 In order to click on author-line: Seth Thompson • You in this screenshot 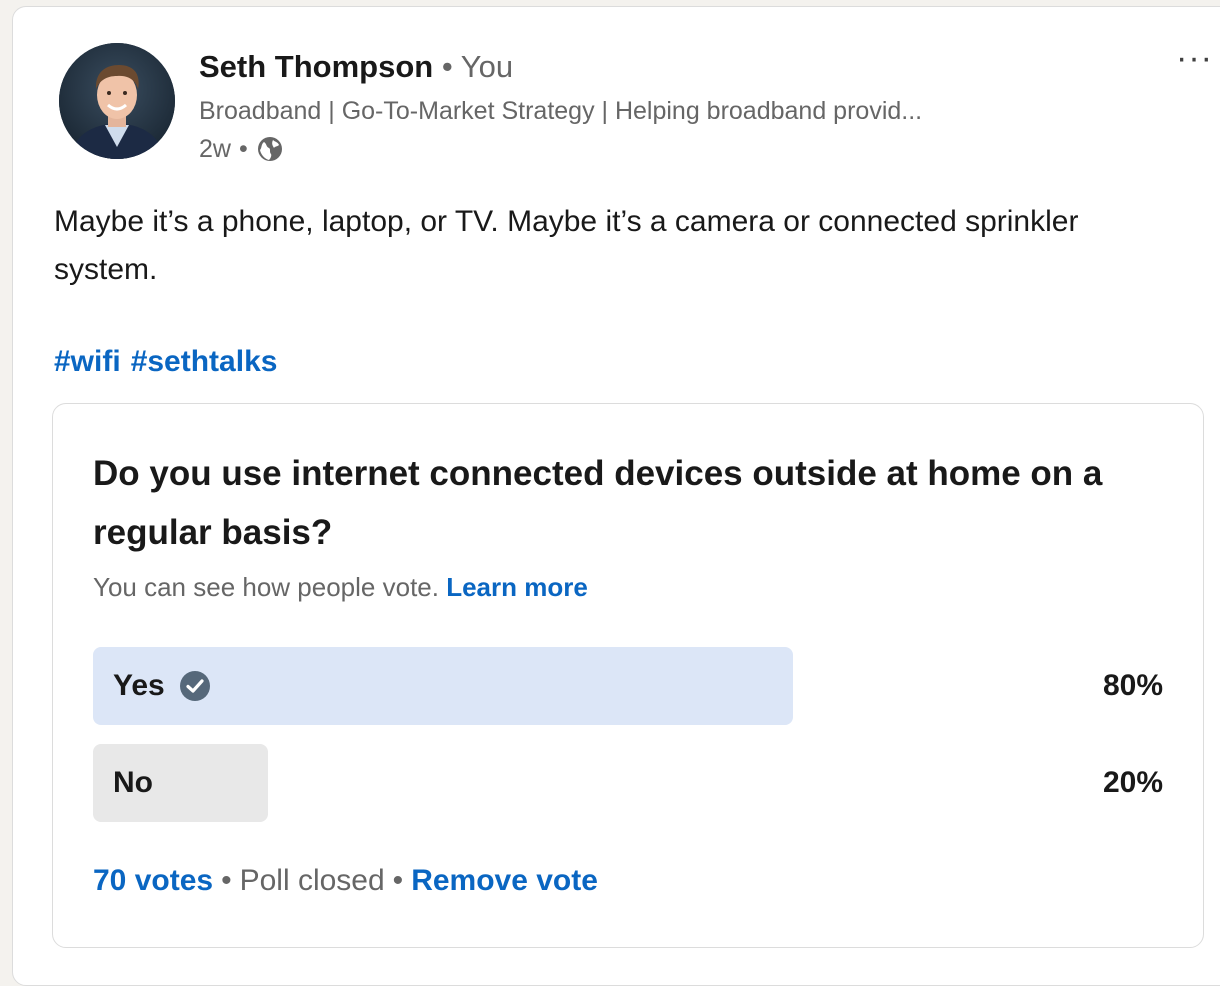, I will do `click(356, 67)`.